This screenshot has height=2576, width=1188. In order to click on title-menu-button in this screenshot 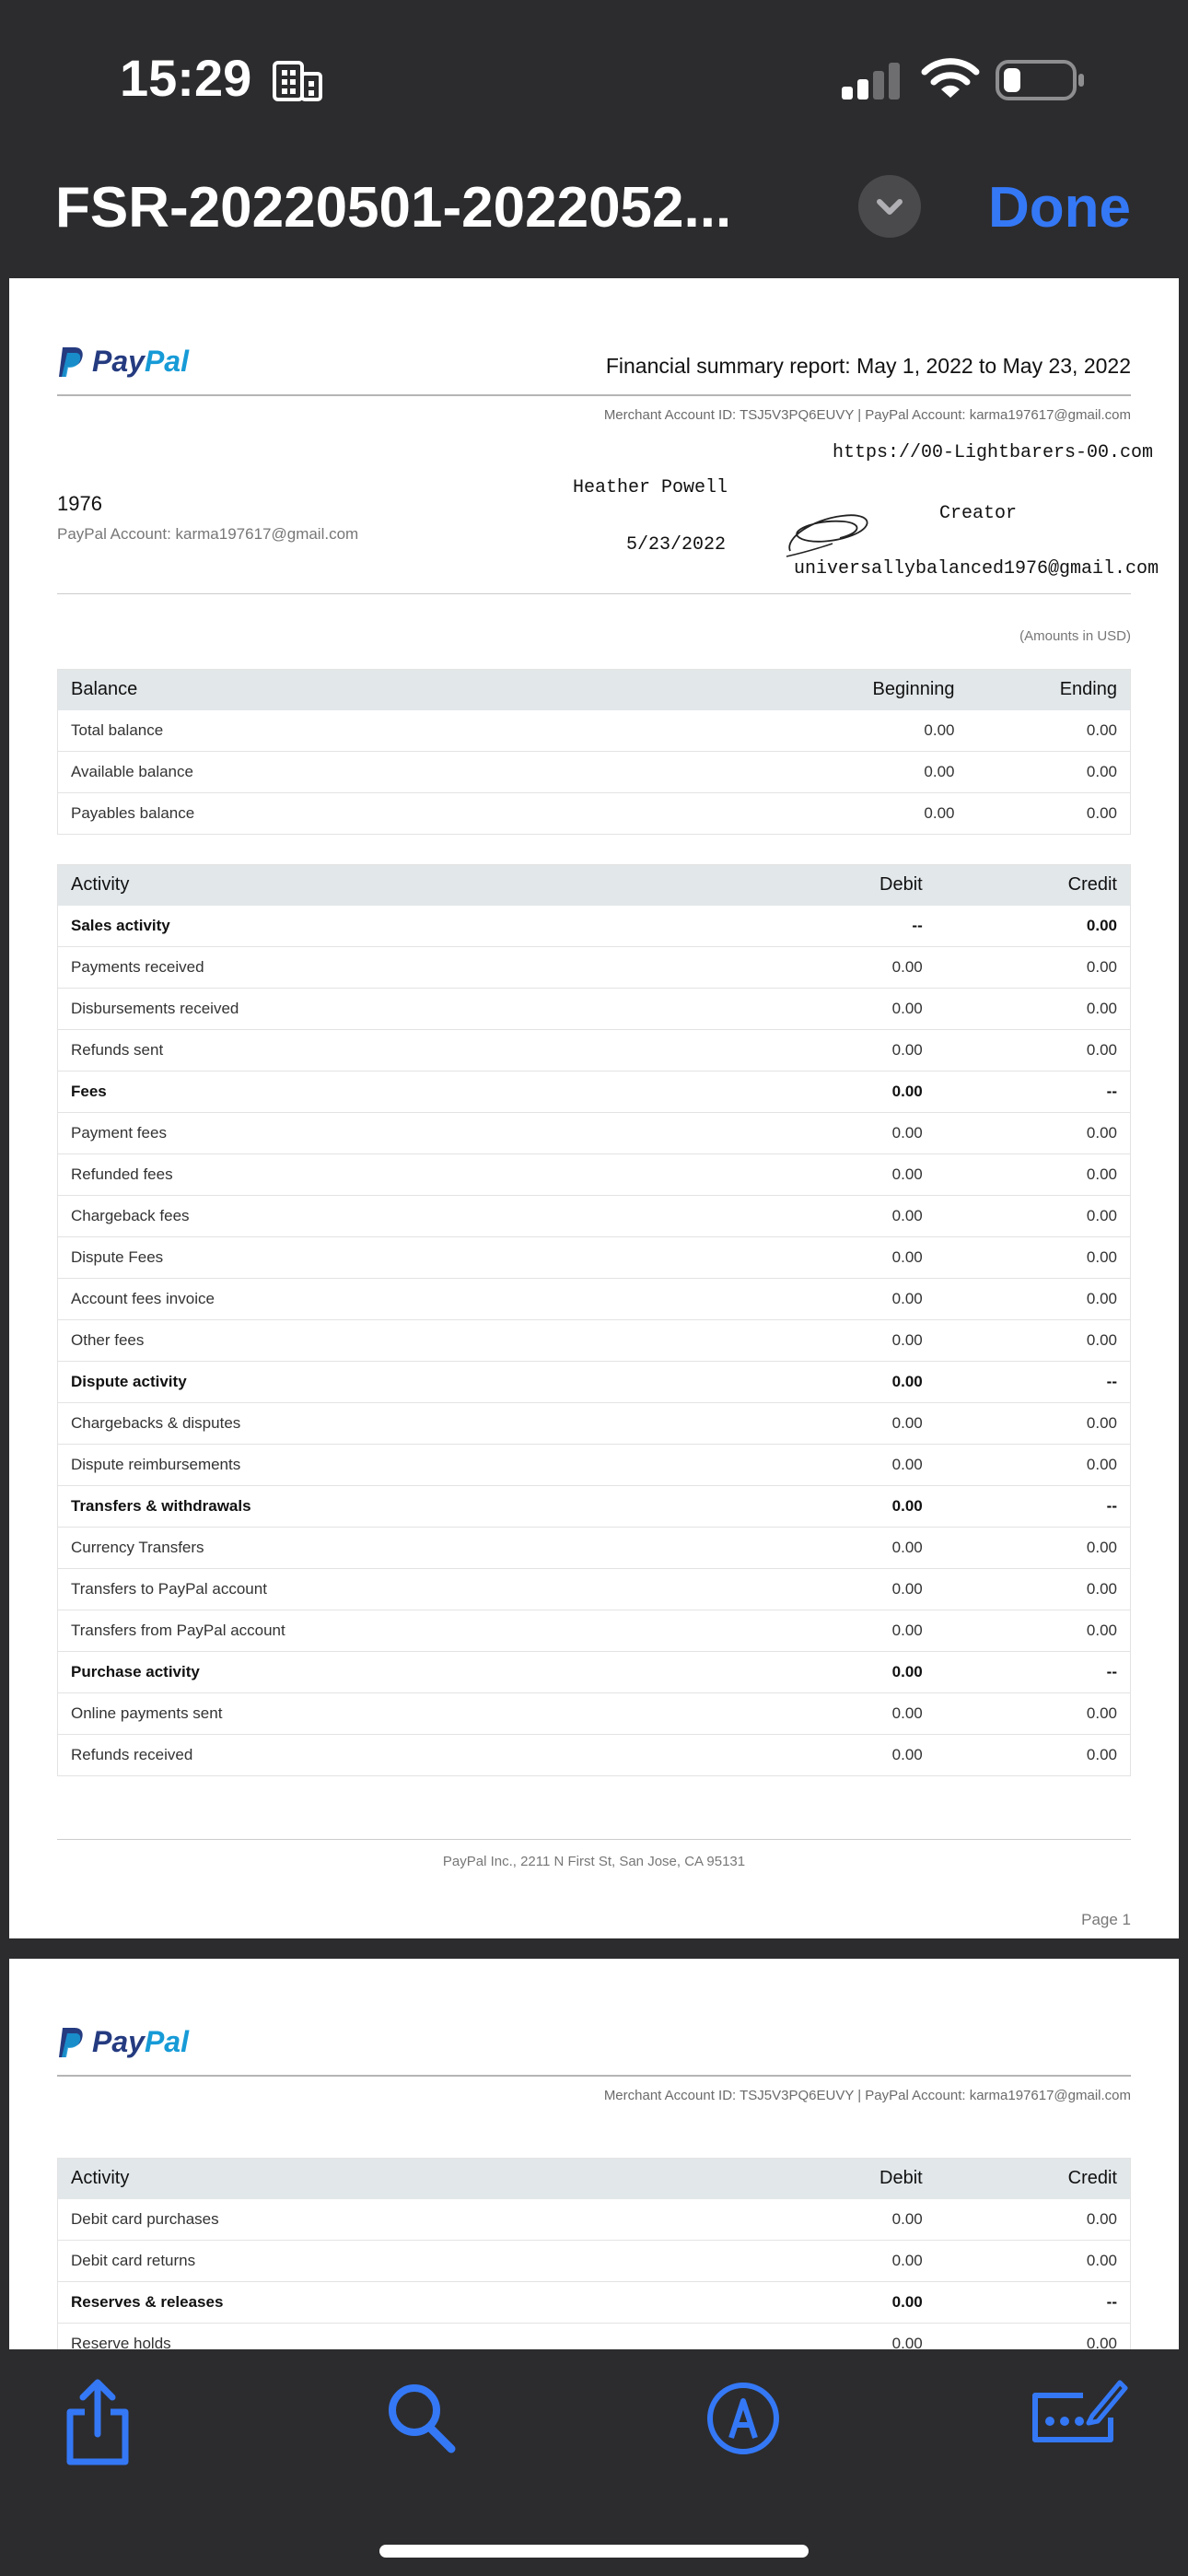, I will do `click(889, 206)`.